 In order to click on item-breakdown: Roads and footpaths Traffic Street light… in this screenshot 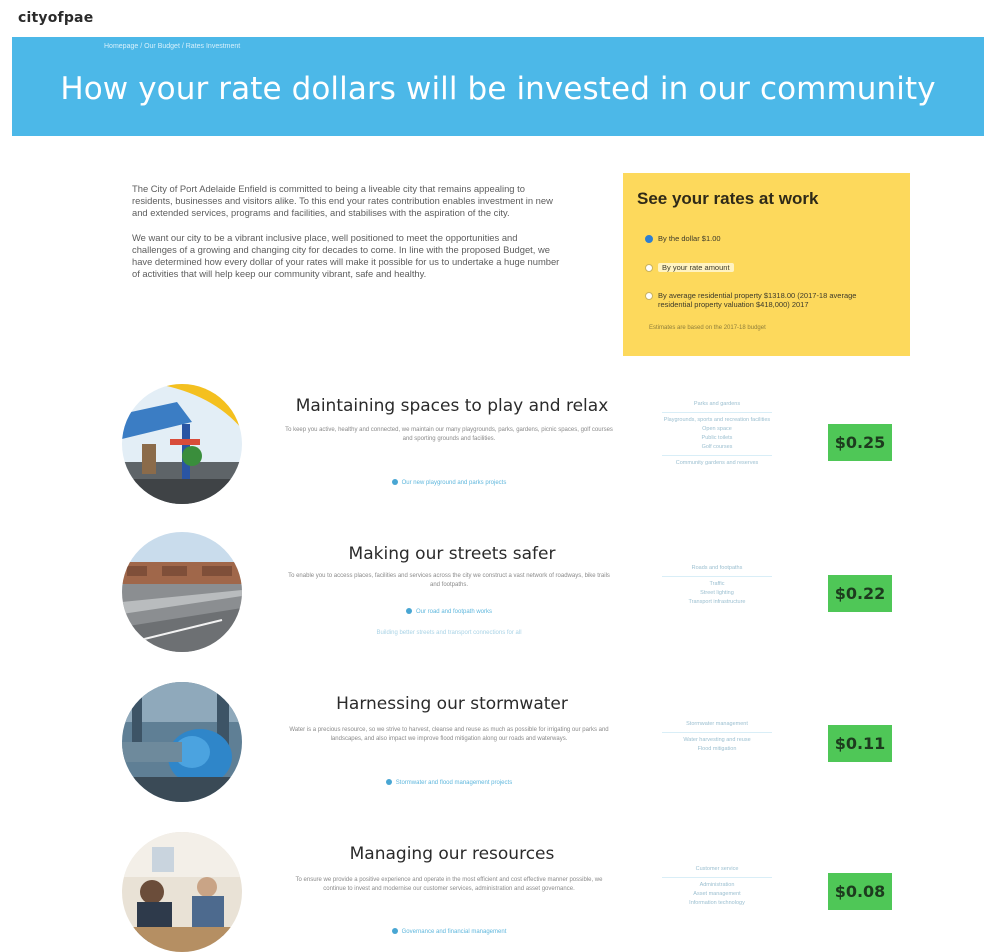, I will do `click(717, 585)`.